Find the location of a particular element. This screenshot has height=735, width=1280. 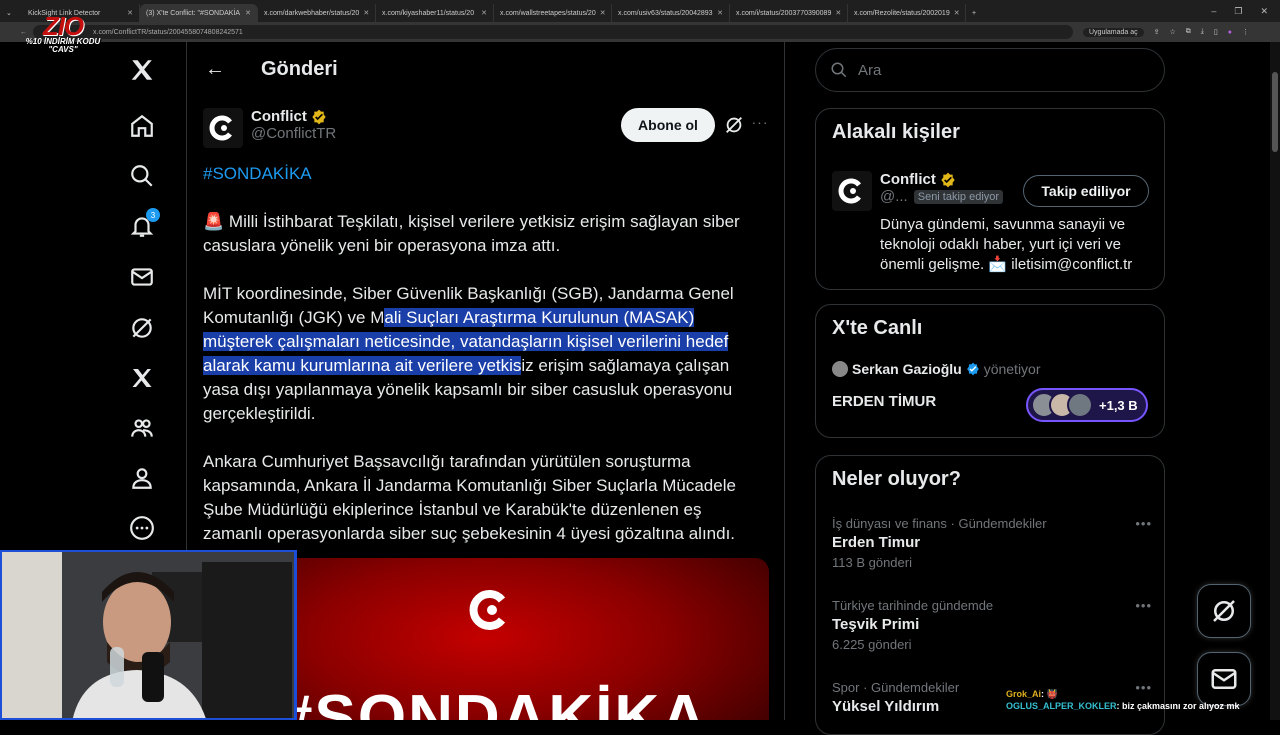

grok-floating-button is located at coordinates (1224, 611).